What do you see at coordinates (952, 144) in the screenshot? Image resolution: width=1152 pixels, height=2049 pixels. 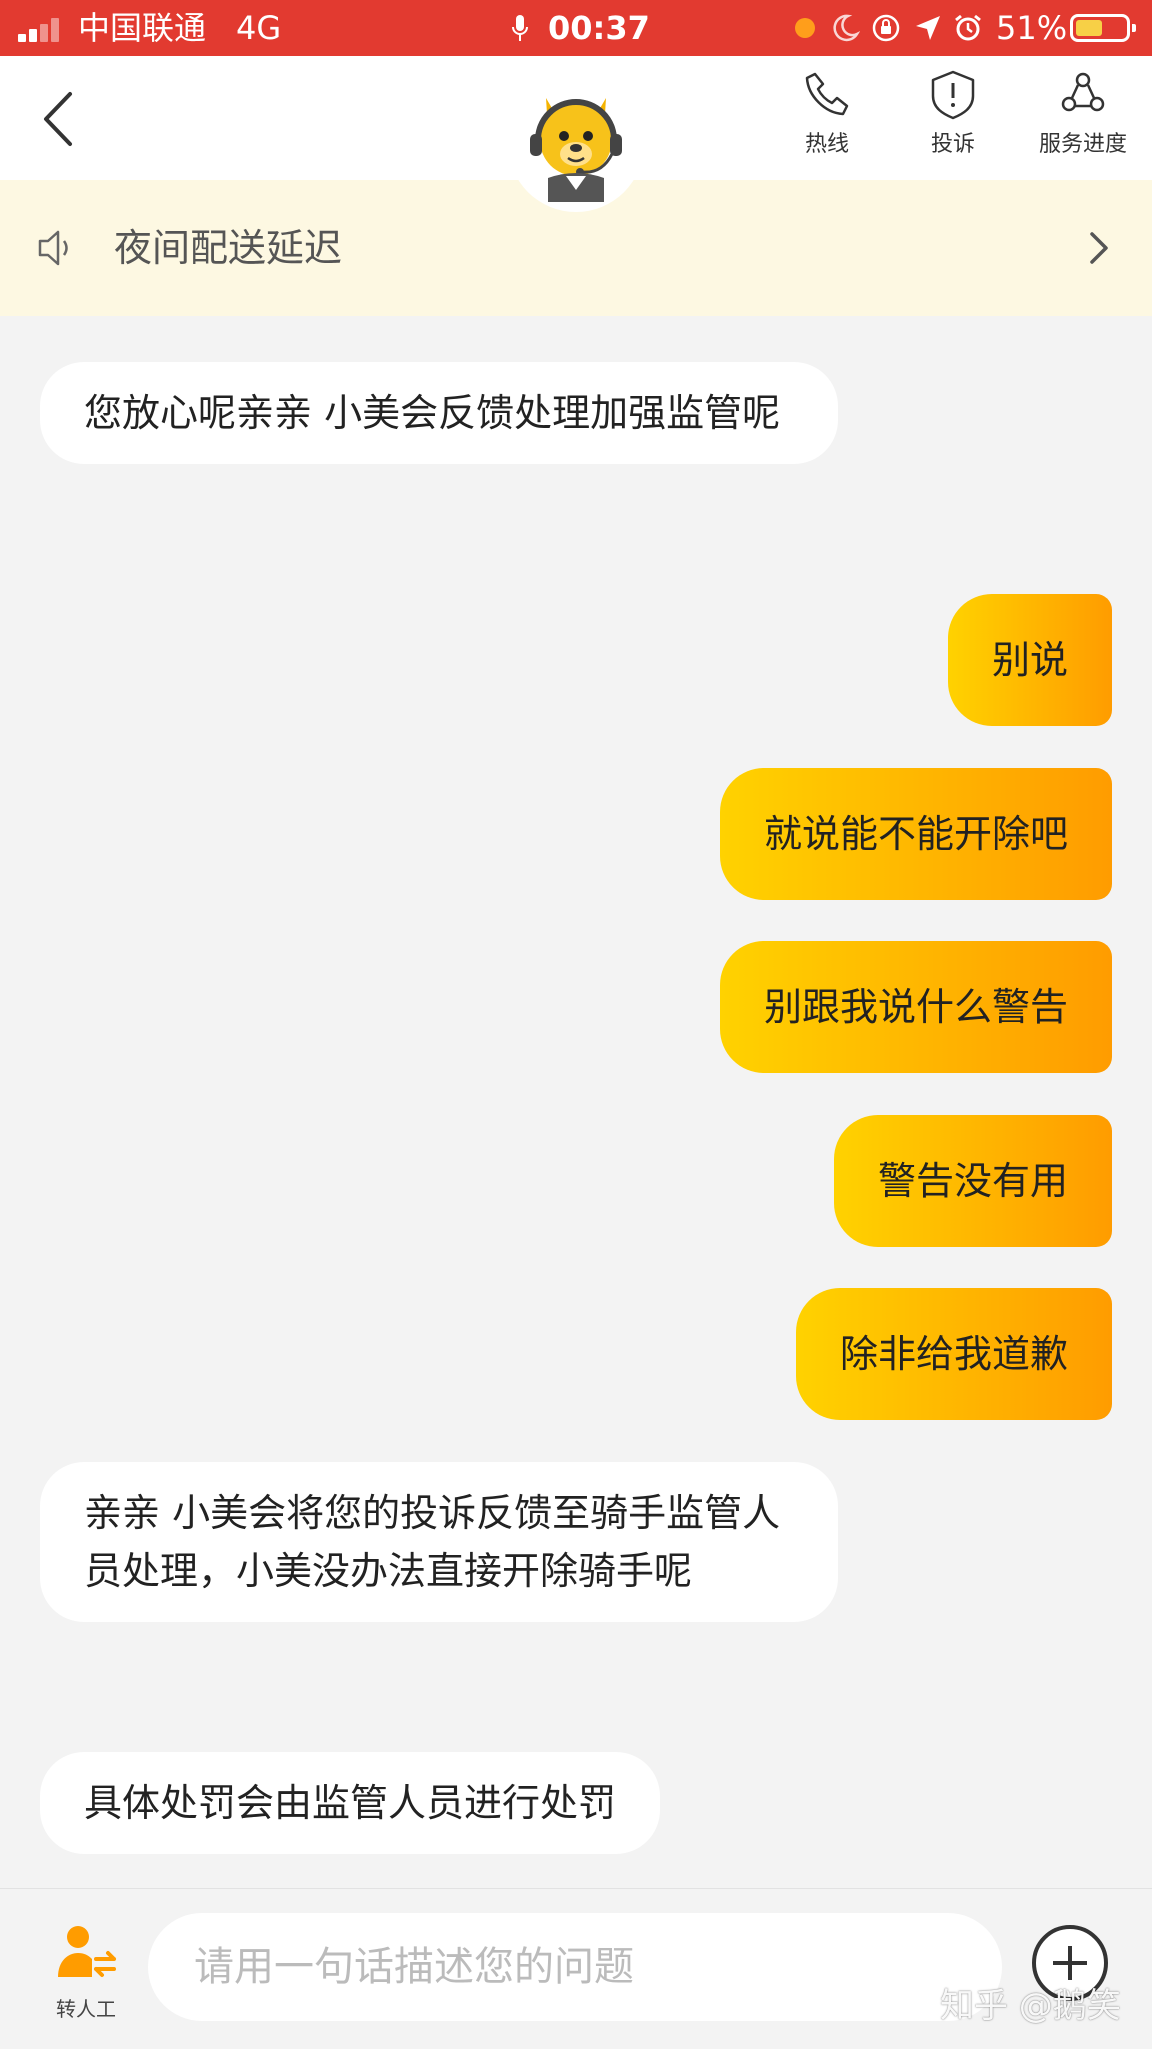 I see `complaint-label: 投诉` at bounding box center [952, 144].